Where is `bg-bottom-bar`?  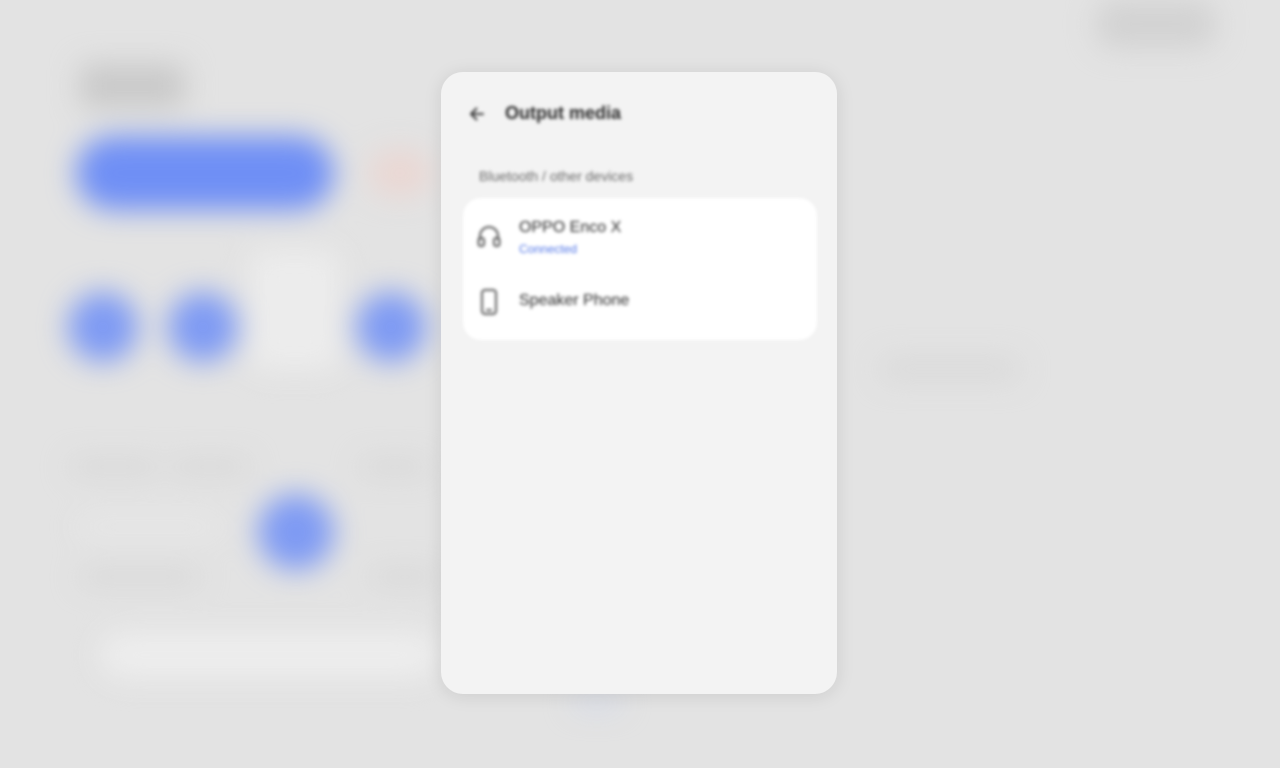
bg-bottom-bar is located at coordinates (270, 655).